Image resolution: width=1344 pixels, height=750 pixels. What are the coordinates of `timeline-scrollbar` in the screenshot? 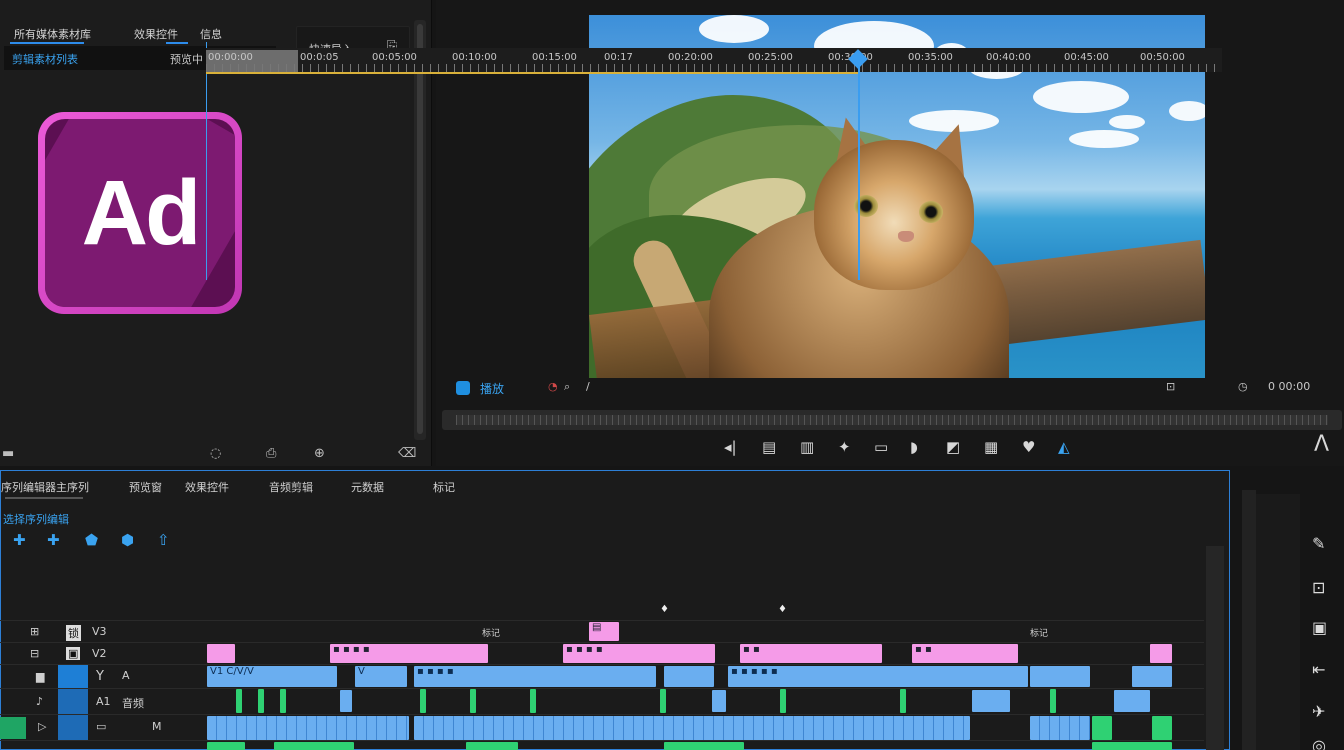 It's located at (1215, 648).